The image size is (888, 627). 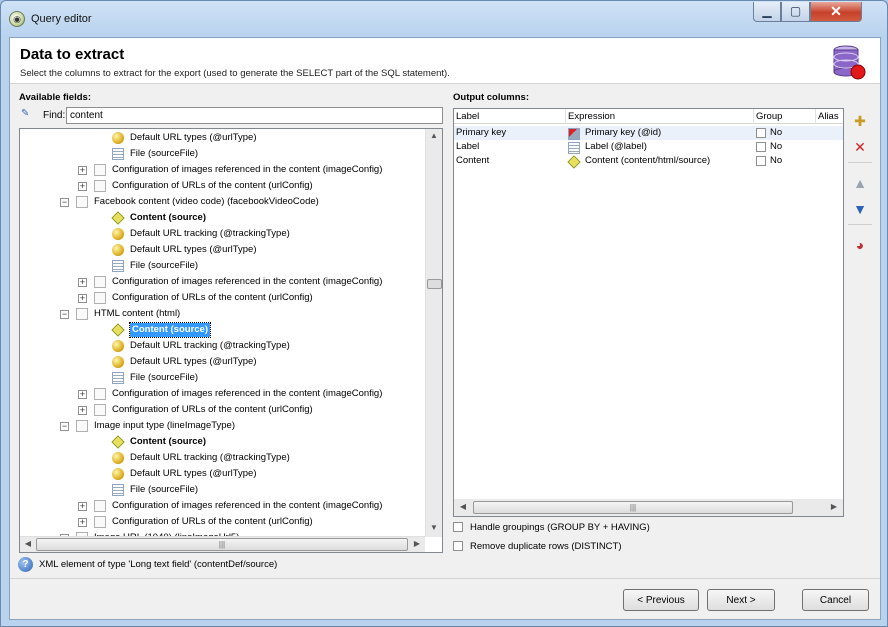 I want to click on find-row: ✎ Find:, so click(x=231, y=115).